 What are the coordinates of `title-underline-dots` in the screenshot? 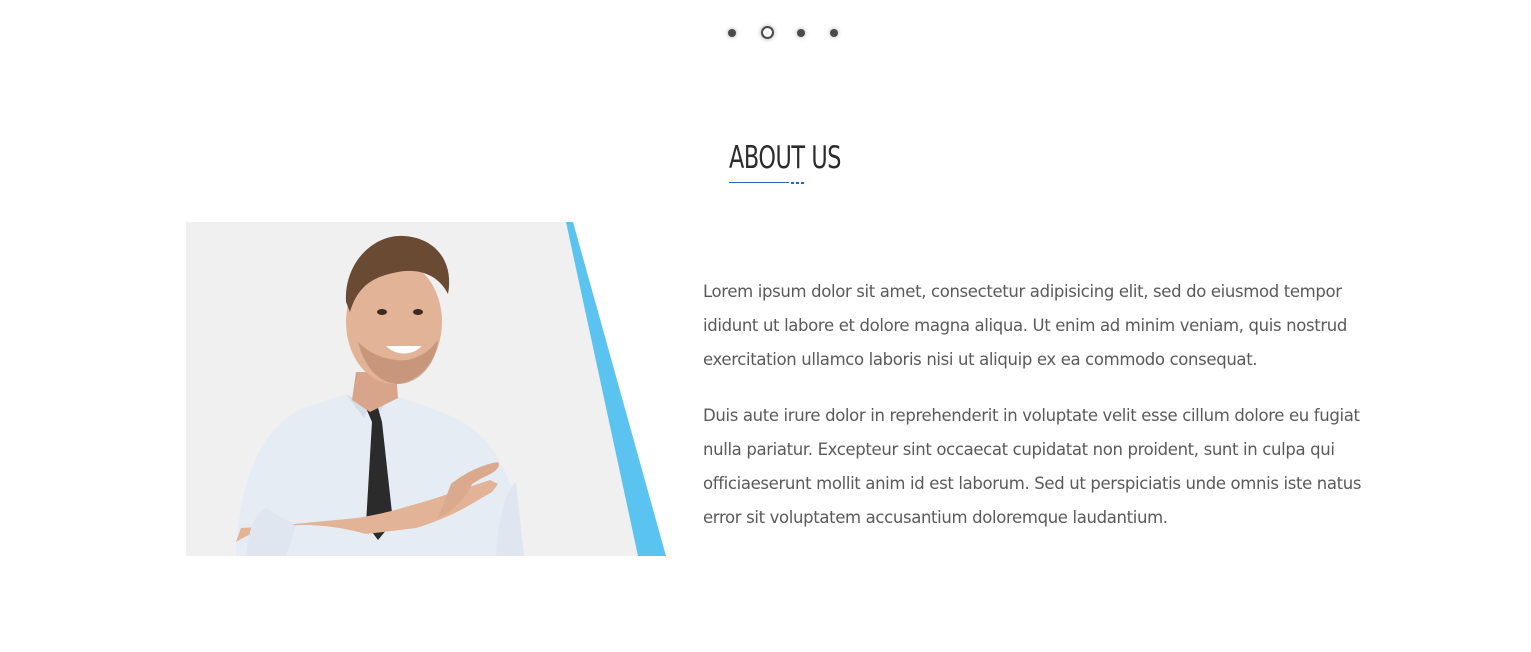 It's located at (797, 183).